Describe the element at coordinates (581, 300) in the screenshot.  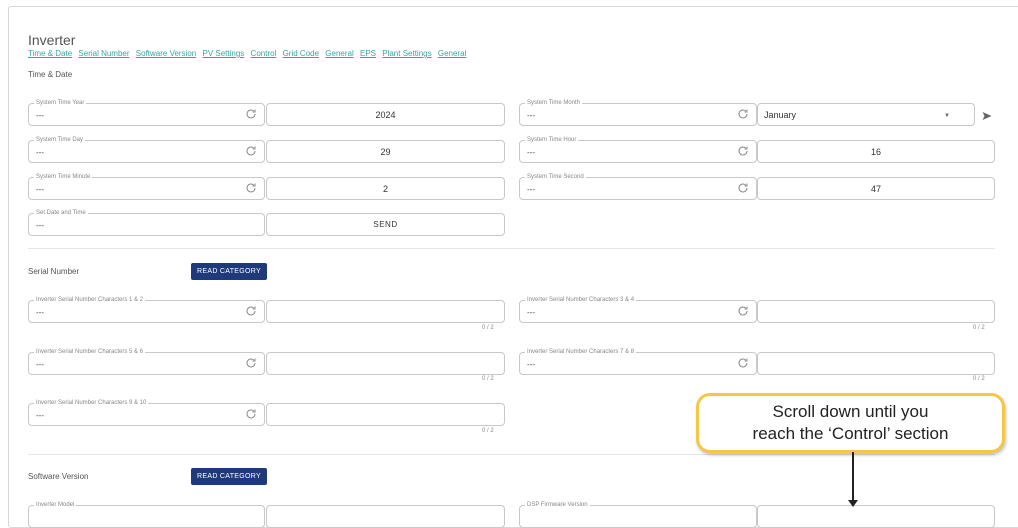
I see `field-label: Inverter Serial Number Characters 3 & 4` at that location.